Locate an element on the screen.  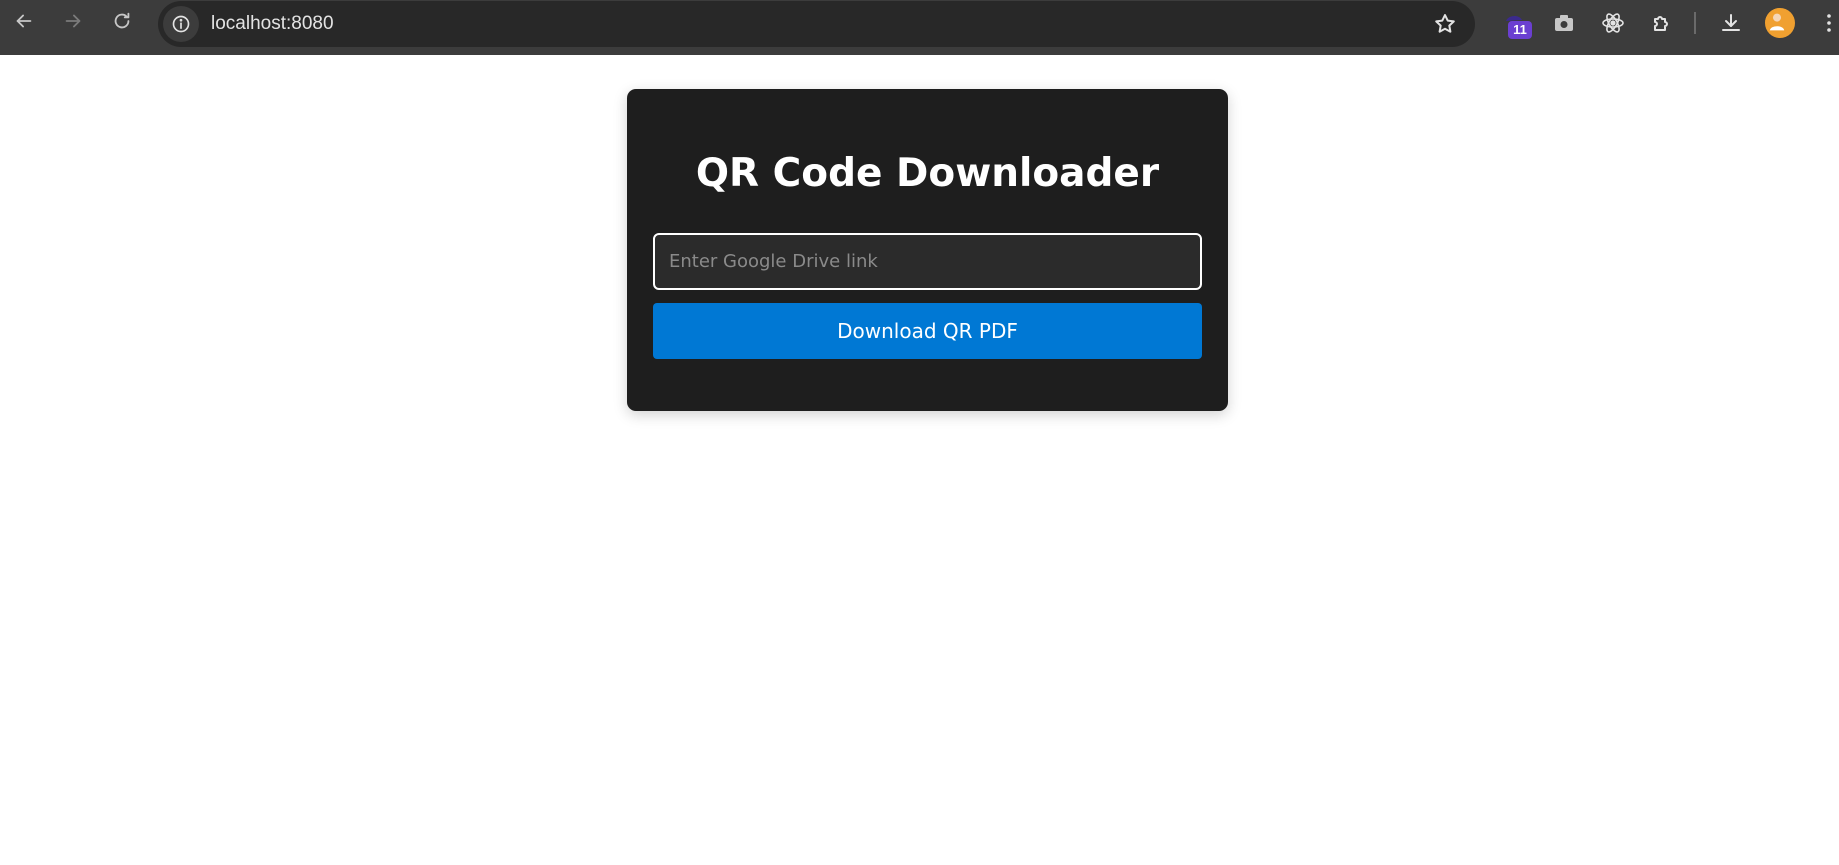
back-arrow-icon is located at coordinates (24, 21).